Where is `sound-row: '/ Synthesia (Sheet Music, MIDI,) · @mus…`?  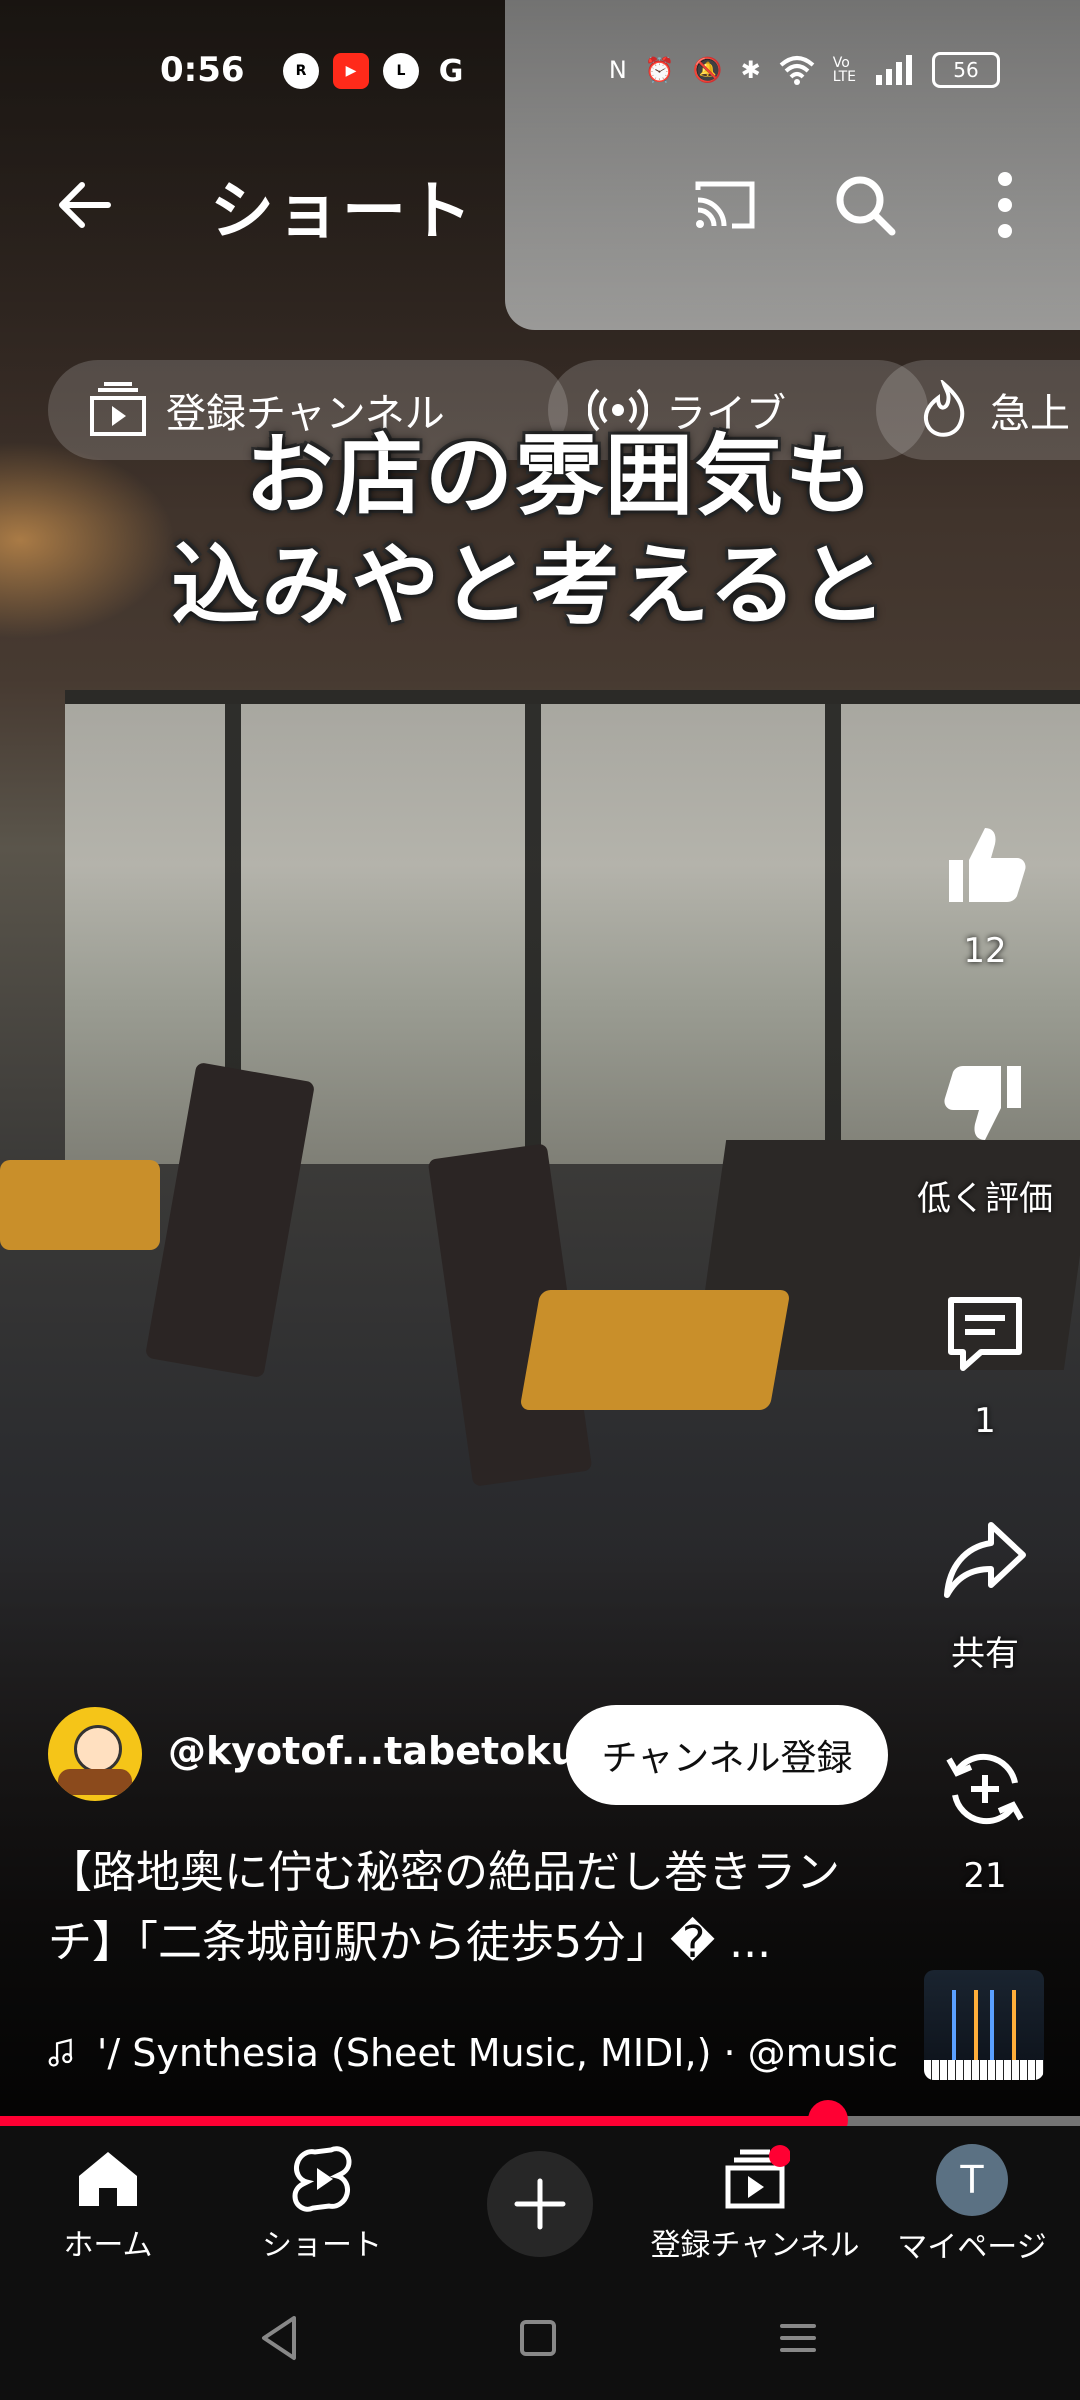
sound-row: '/ Synthesia (Sheet Music, MIDI,) · @mus… is located at coordinates (473, 2053).